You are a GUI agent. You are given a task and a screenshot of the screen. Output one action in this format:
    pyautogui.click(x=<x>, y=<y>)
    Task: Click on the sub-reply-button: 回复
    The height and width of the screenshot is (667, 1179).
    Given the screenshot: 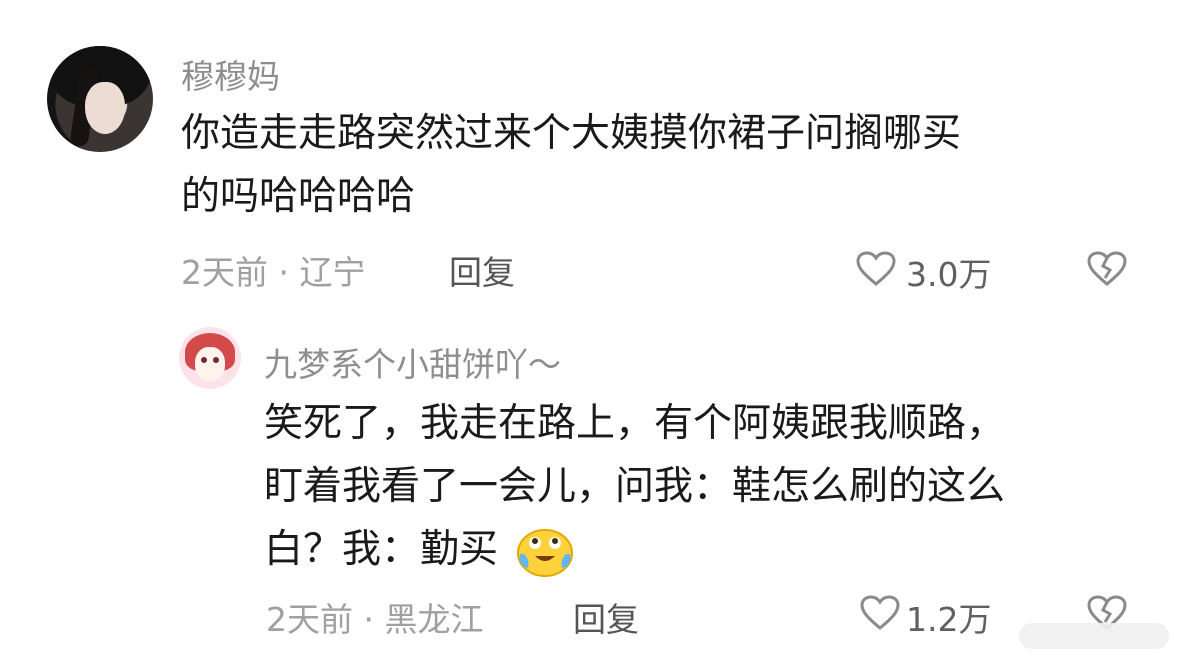 What is the action you would take?
    pyautogui.click(x=606, y=617)
    